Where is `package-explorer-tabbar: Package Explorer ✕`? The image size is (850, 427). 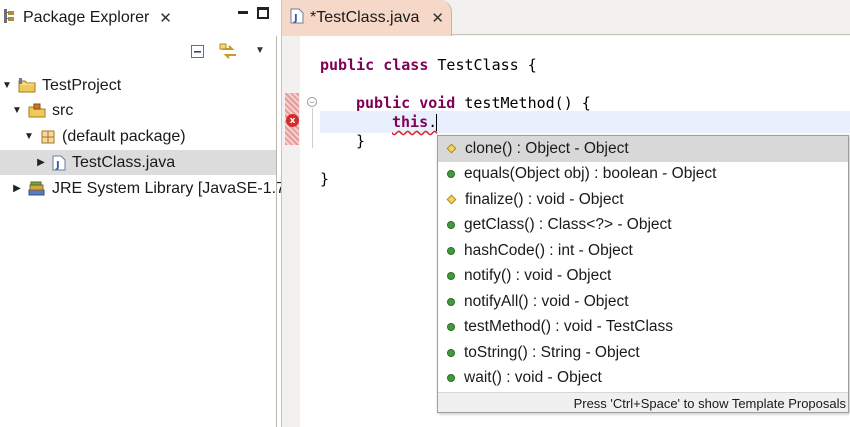 package-explorer-tabbar: Package Explorer ✕ is located at coordinates (138, 18).